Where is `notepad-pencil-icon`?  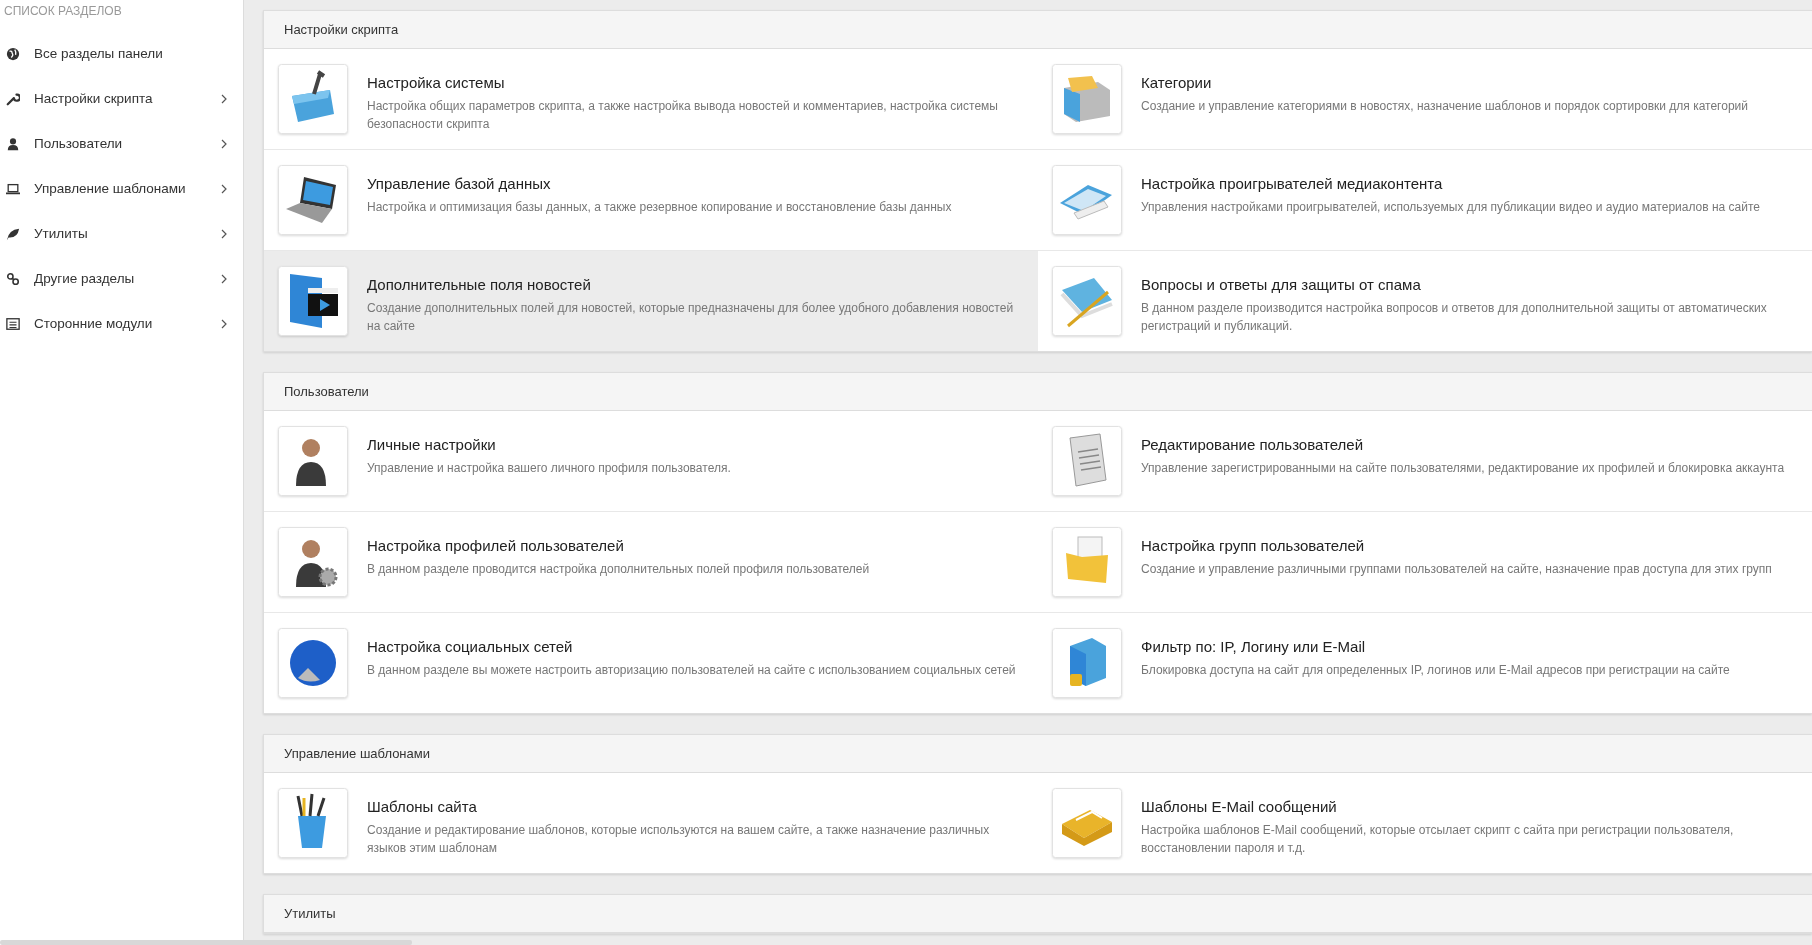
notepad-pencil-icon is located at coordinates (1087, 301).